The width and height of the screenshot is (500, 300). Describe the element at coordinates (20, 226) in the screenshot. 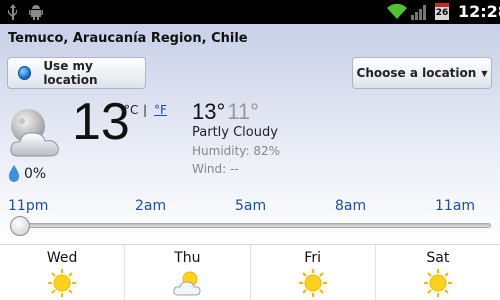

I see `hourly-slider-thumb` at that location.